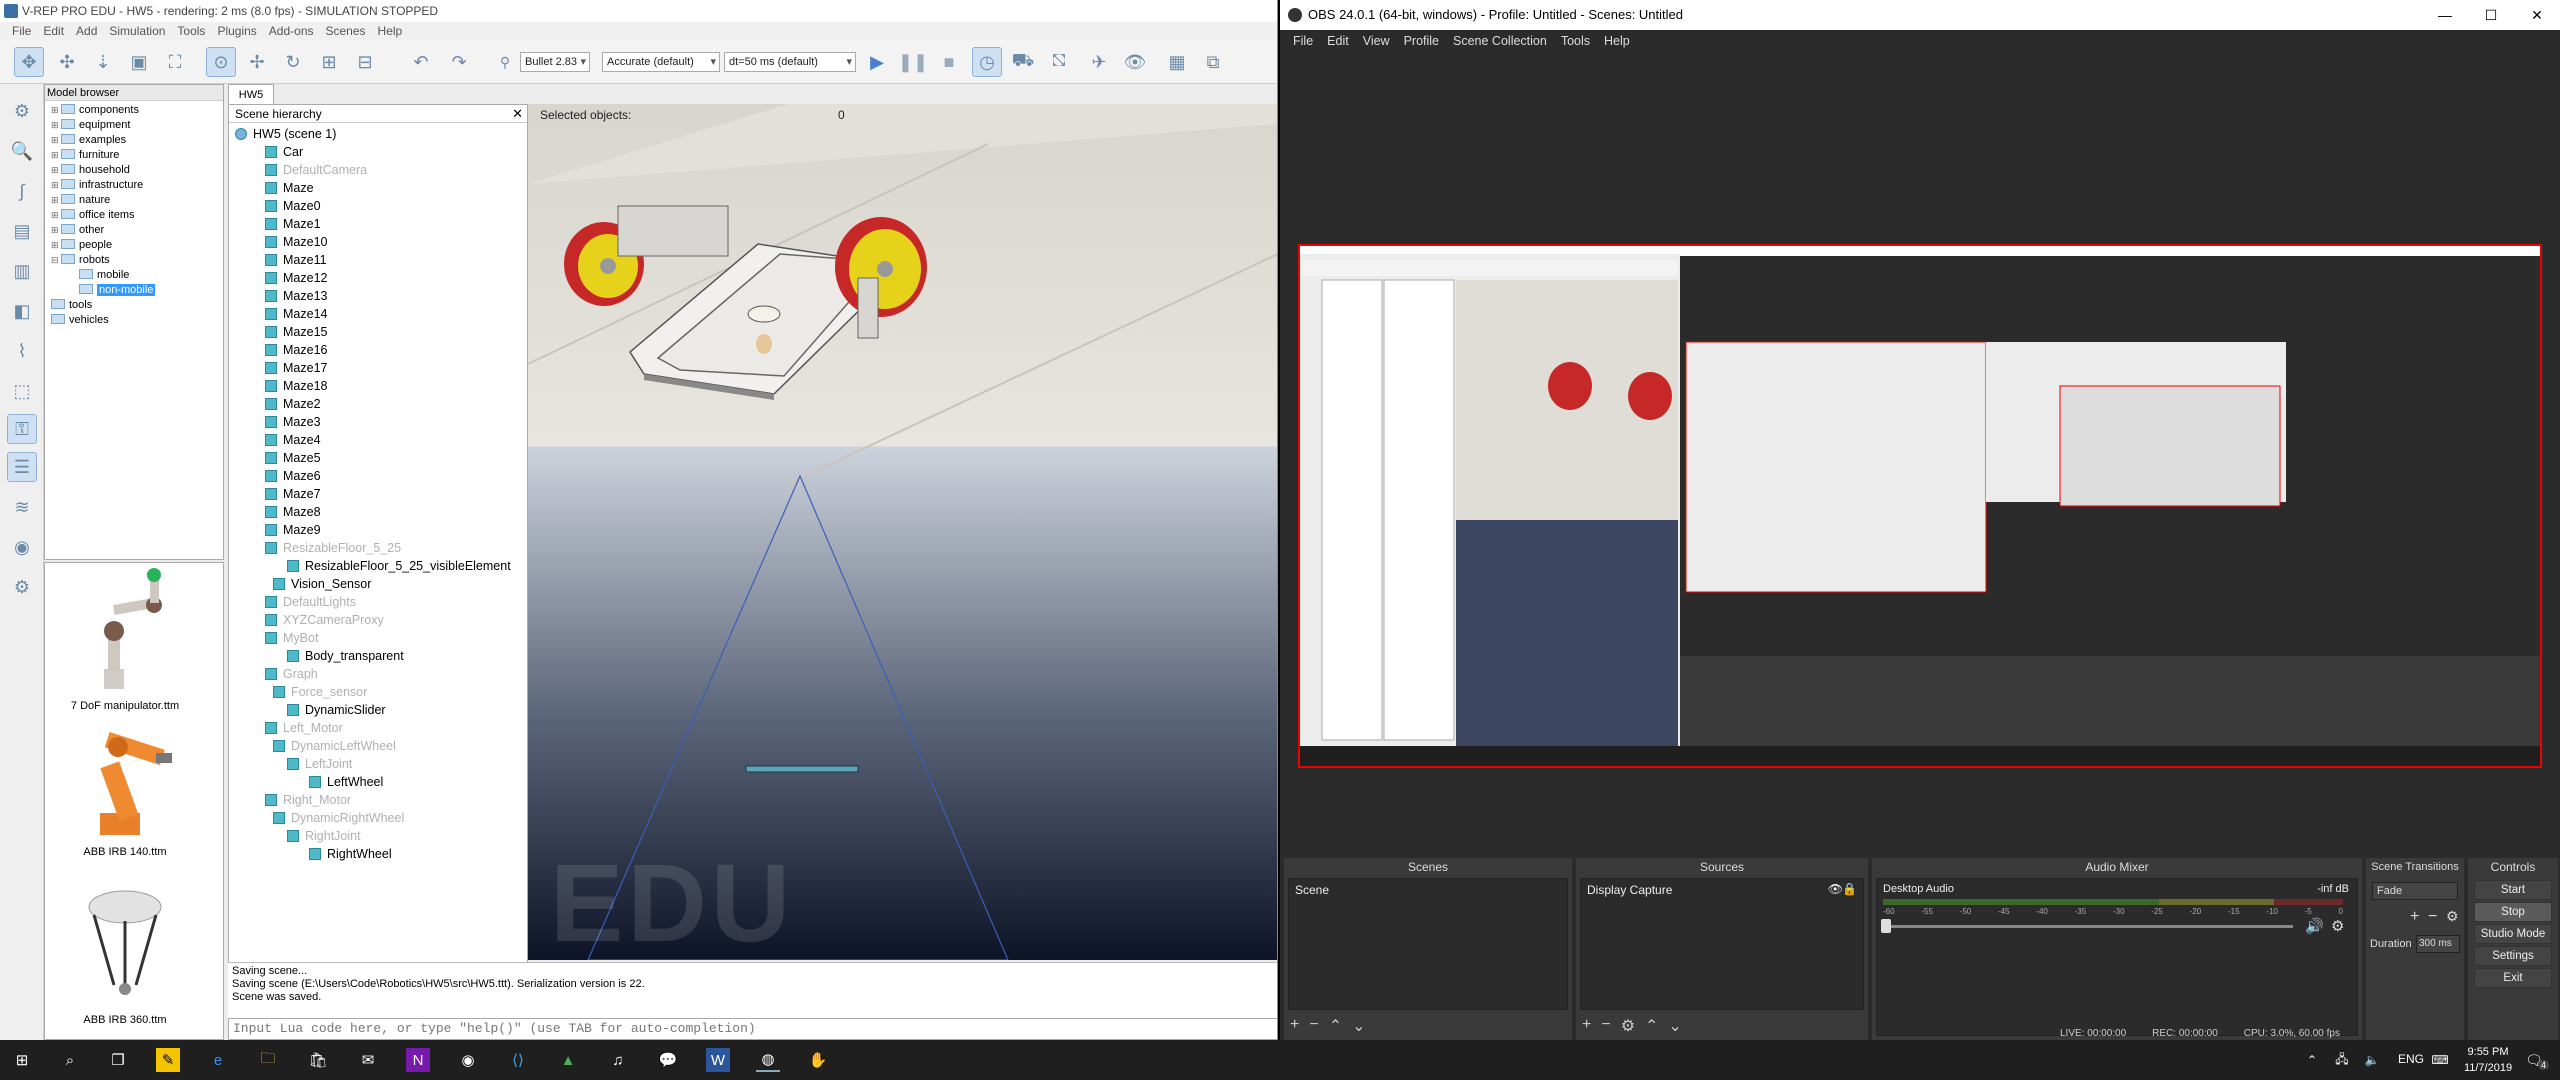 Image resolution: width=2560 pixels, height=1080 pixels. Describe the element at coordinates (1886, 926) in the screenshot. I see `volume-slider-handle` at that location.